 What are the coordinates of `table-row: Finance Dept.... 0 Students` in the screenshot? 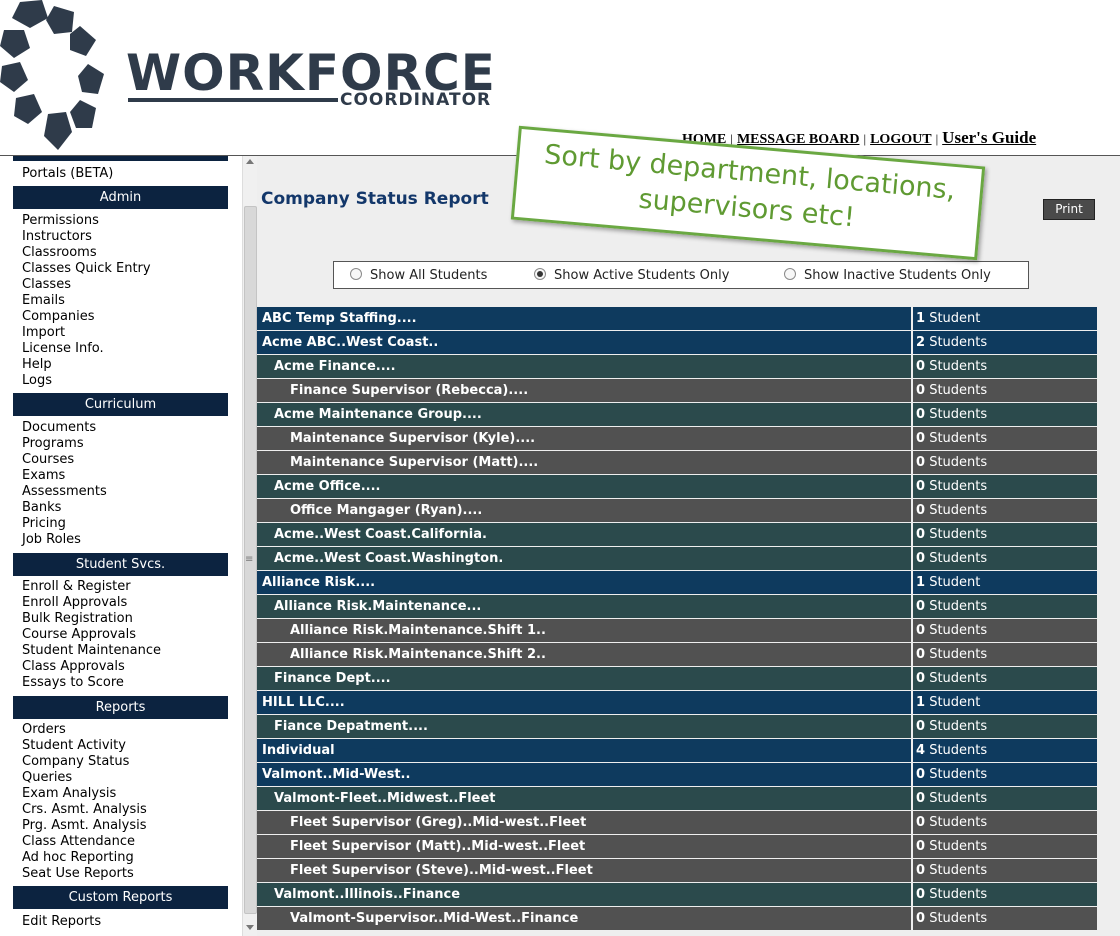 It's located at (677, 678).